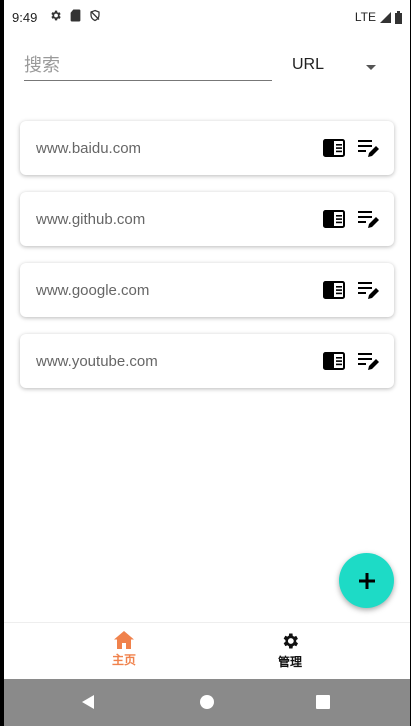 The width and height of the screenshot is (411, 726). I want to click on bottom-navigation: 主页 管理, so click(207, 651).